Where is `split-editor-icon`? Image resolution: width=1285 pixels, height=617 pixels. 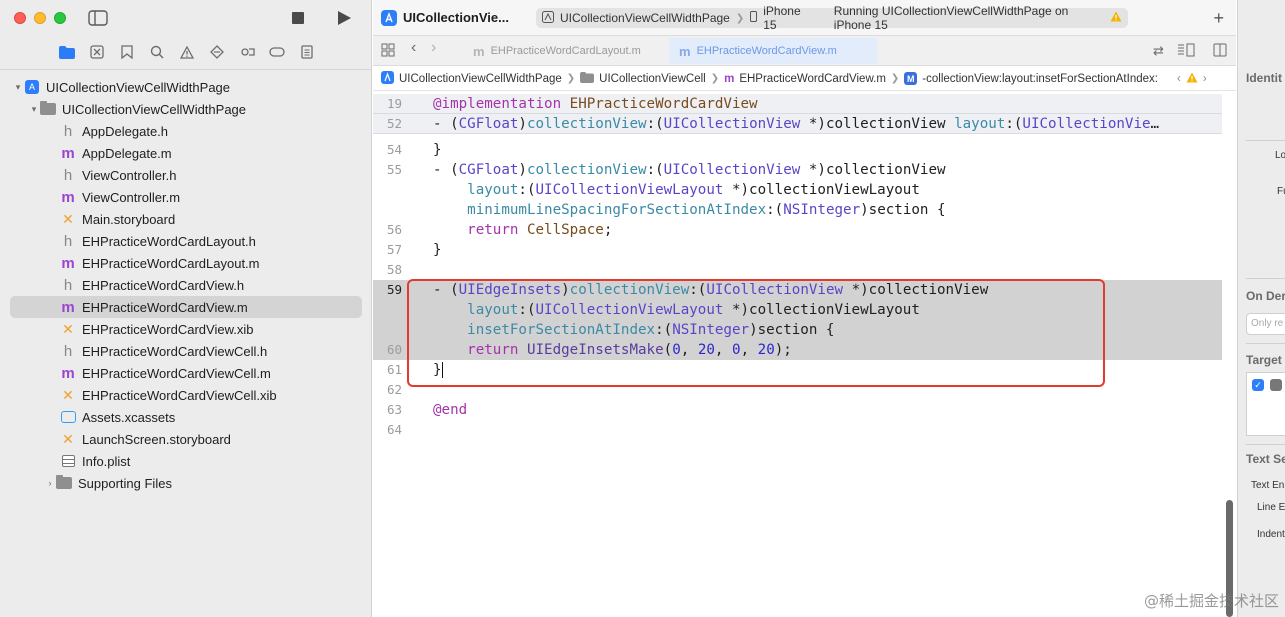 split-editor-icon is located at coordinates (1220, 51).